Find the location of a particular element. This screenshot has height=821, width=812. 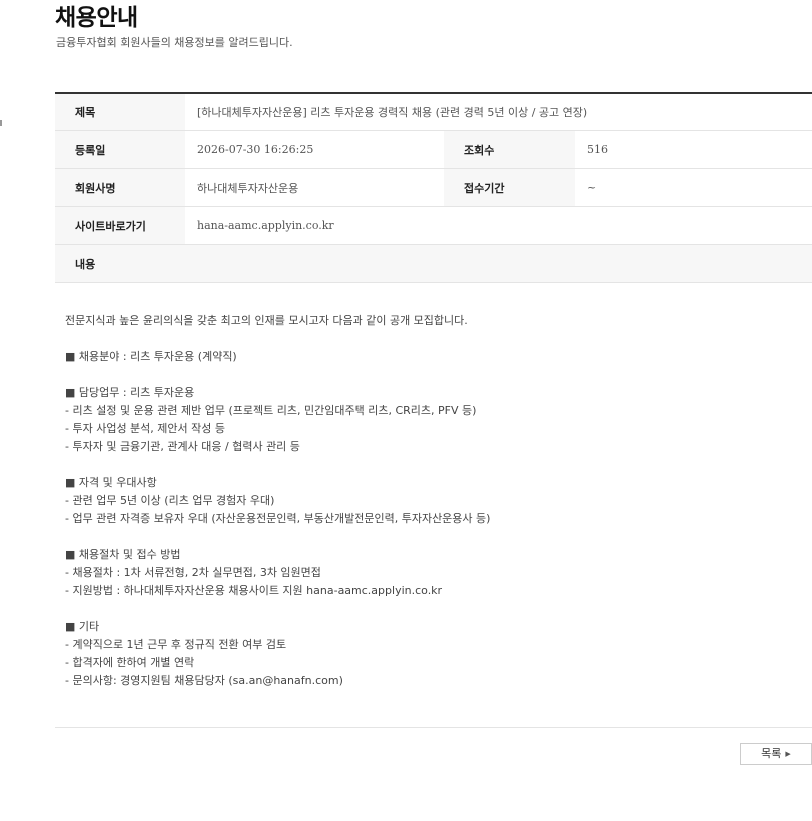

content-line: - 계약직으로 1년 근무 후 정규직 전환 여부 검토 is located at coordinates (176, 644).